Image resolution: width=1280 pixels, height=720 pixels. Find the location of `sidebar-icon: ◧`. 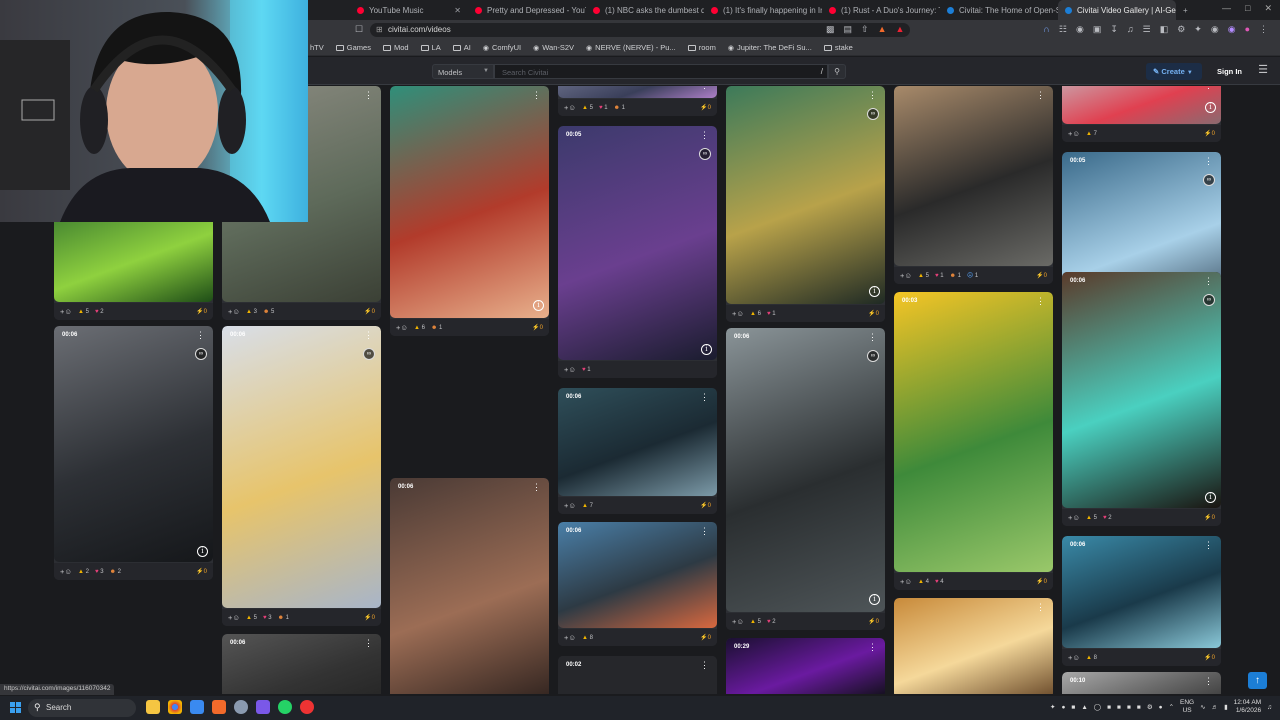

sidebar-icon: ◧ is located at coordinates (1164, 29).